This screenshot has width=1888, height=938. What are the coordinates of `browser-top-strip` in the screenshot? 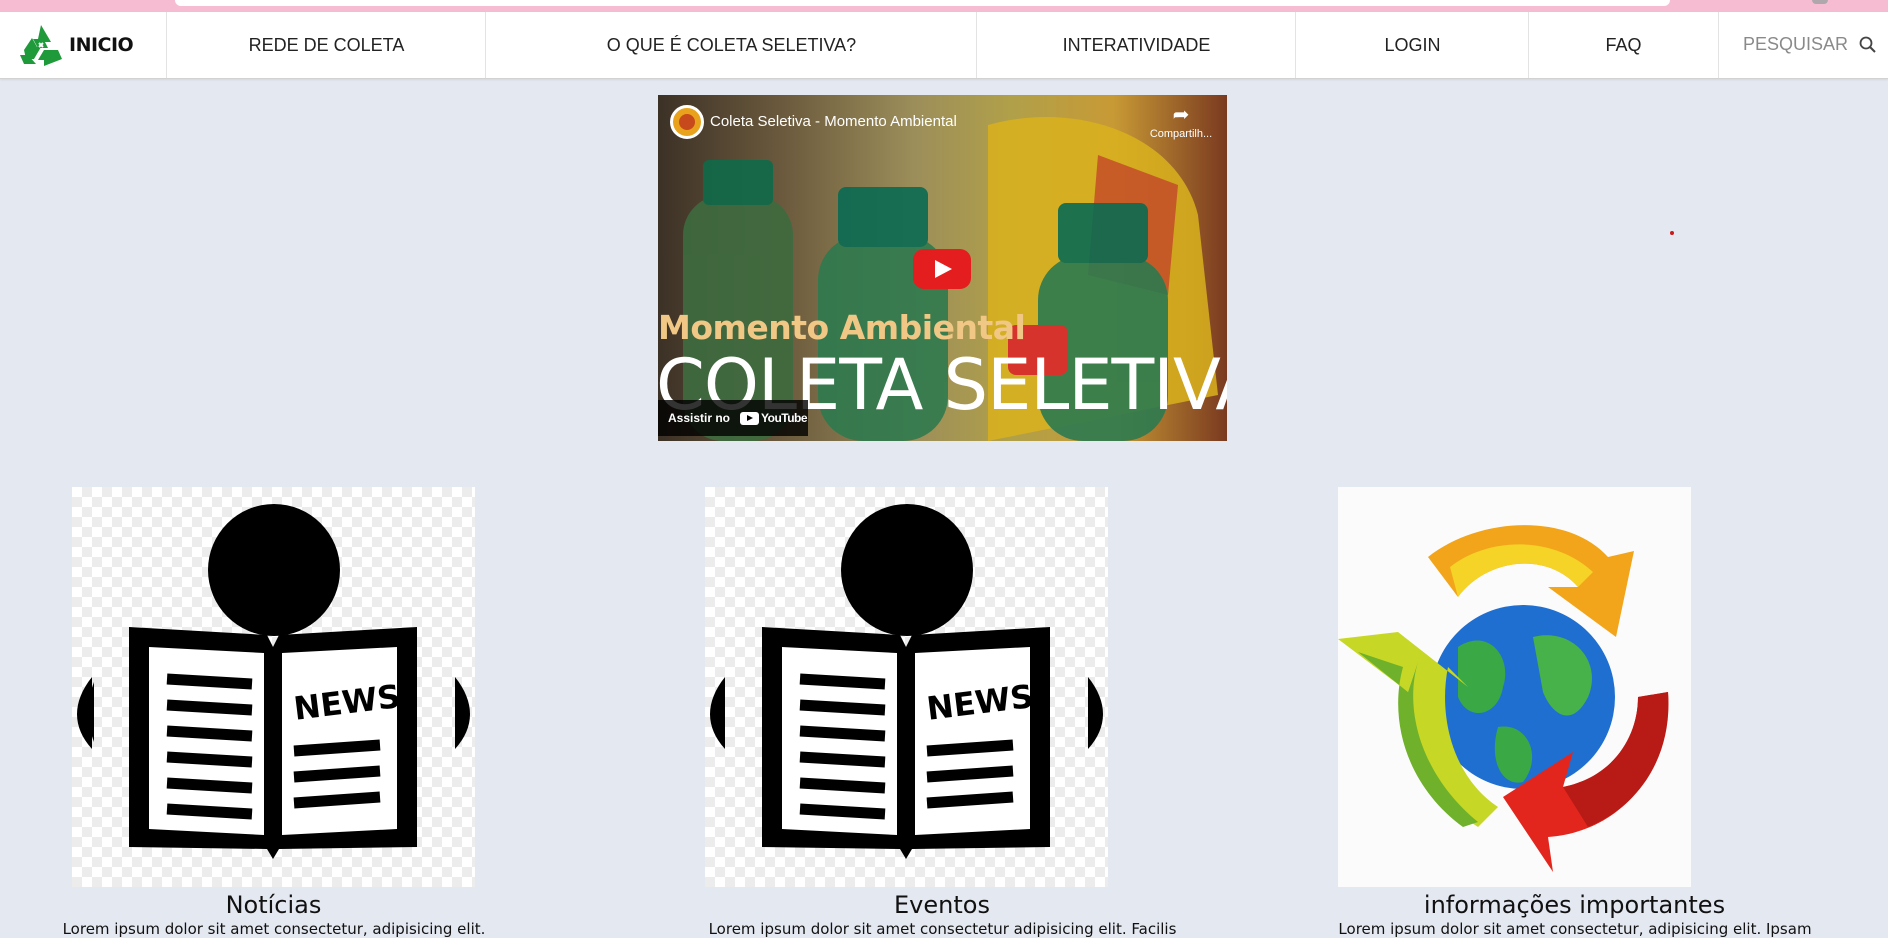 It's located at (944, 6).